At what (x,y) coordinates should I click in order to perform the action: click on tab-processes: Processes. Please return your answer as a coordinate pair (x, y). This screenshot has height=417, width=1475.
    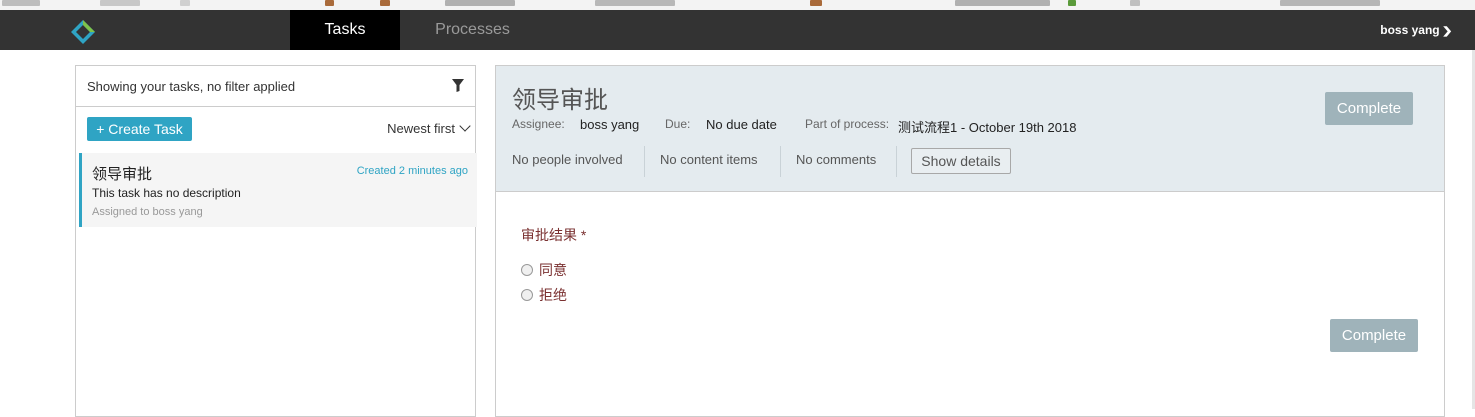
    Looking at the image, I should click on (472, 30).